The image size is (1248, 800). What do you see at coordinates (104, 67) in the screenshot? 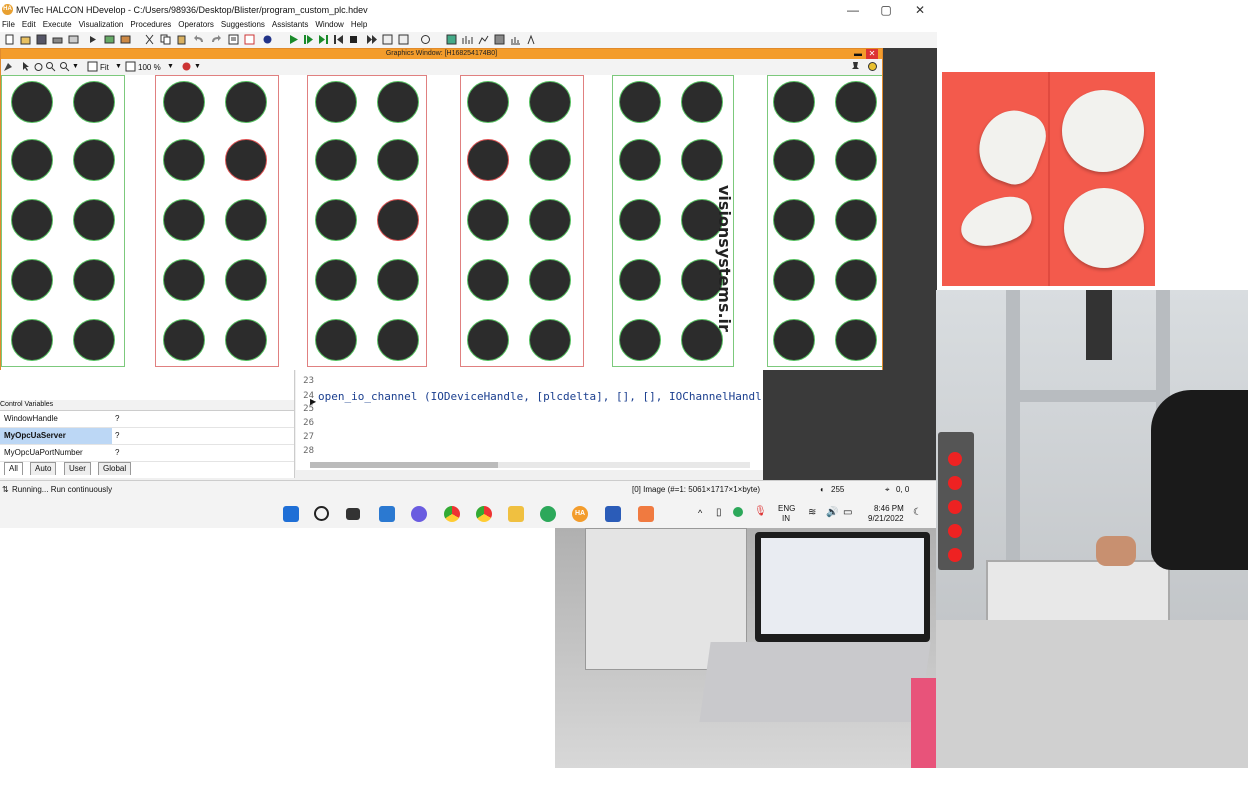
I see `fit-label: Fit` at bounding box center [104, 67].